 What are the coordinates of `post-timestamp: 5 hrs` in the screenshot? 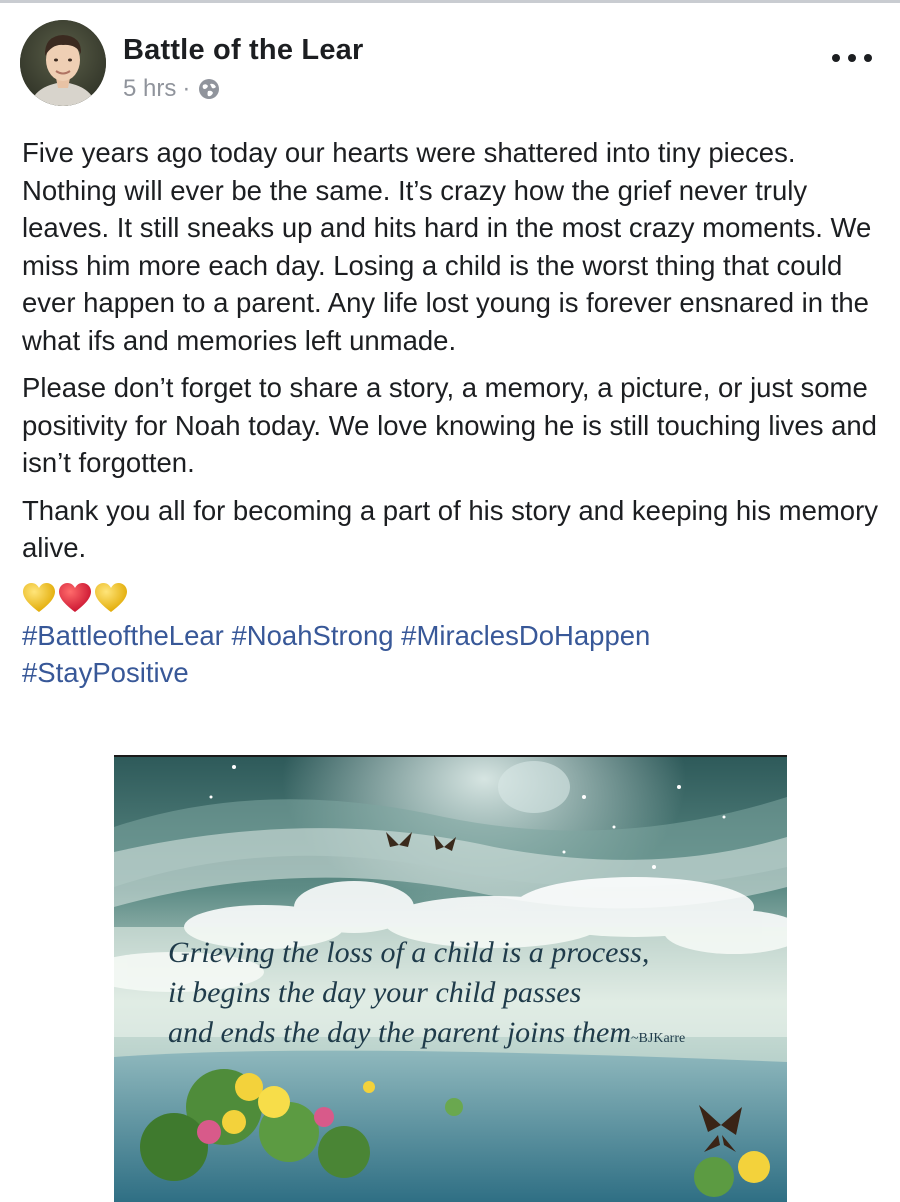 It's located at (149, 89).